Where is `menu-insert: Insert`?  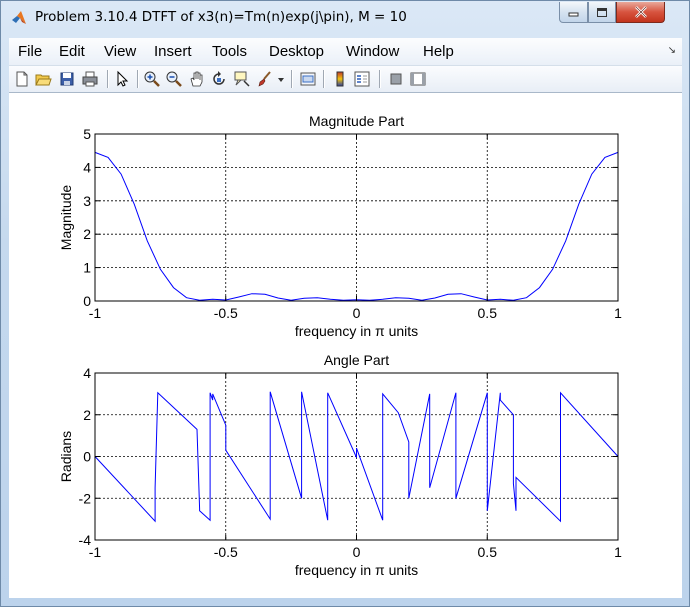
menu-insert: Insert is located at coordinates (173, 51).